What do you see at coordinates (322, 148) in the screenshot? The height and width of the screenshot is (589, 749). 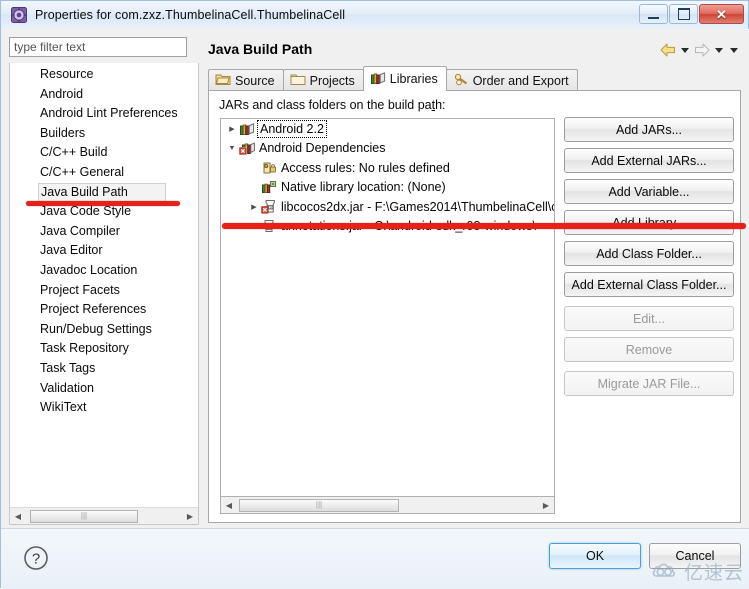 I see `build-path-entry-label: Android Dependencies` at bounding box center [322, 148].